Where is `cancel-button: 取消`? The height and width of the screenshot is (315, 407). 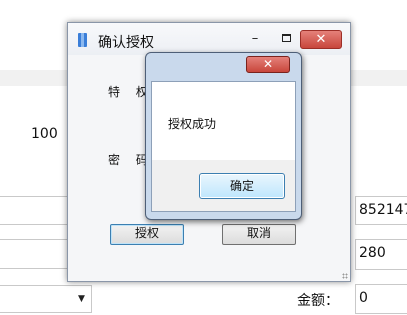
cancel-button: 取消 is located at coordinates (259, 234).